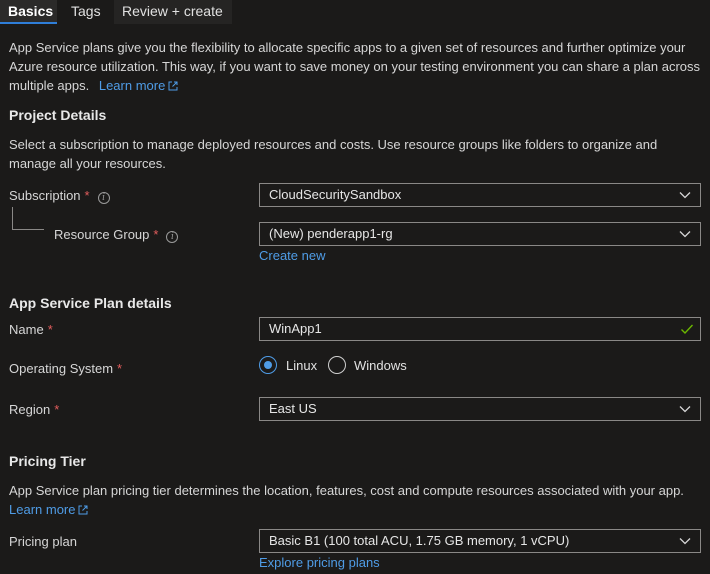 The width and height of the screenshot is (710, 574). Describe the element at coordinates (116, 235) in the screenshot. I see `resource-group-label: Resource Group * i` at that location.